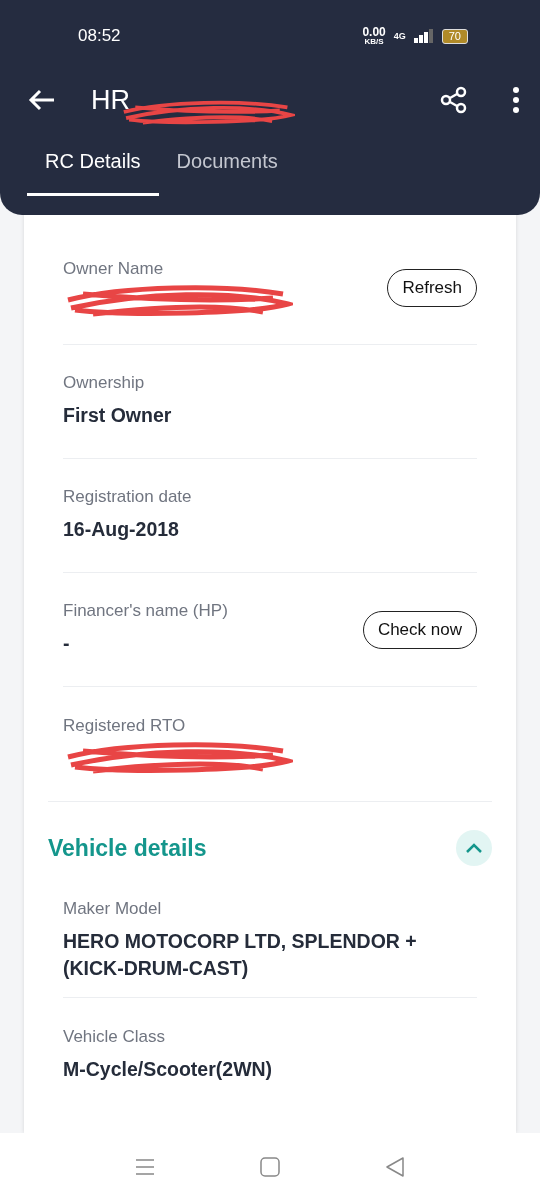  Describe the element at coordinates (399, 36) in the screenshot. I see `network-type: 4G` at that location.